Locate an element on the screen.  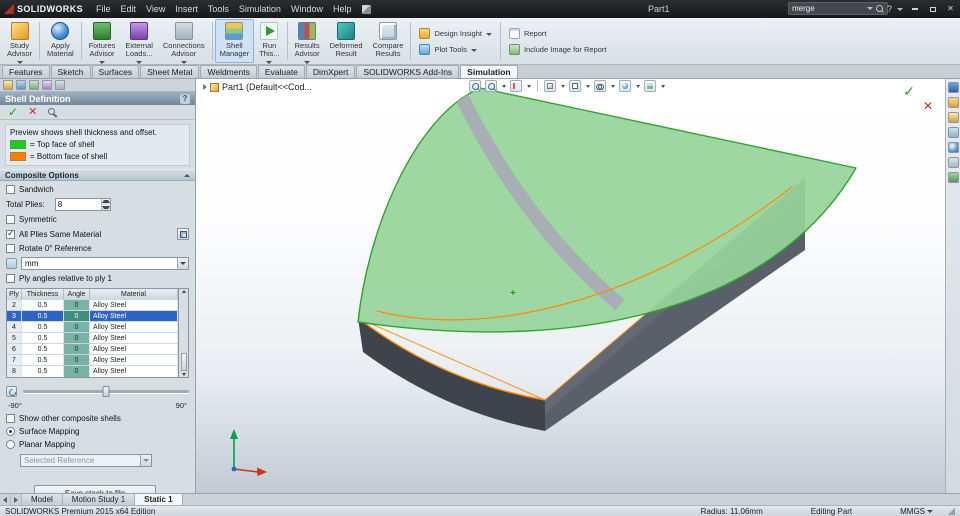
cell-ply: 8 is located at coordinates (14, 371).